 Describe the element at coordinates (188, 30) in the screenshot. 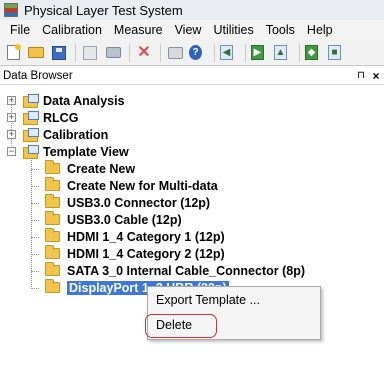

I see `menu-view: View` at that location.